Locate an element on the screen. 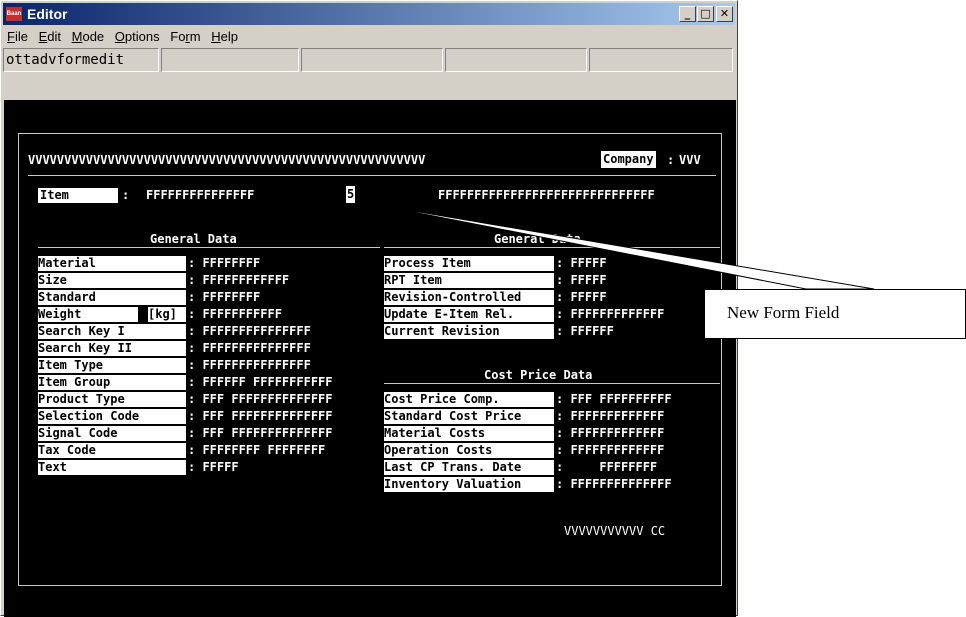 The image size is (966, 617). new-form-field-callout: New Form Field is located at coordinates (835, 314).